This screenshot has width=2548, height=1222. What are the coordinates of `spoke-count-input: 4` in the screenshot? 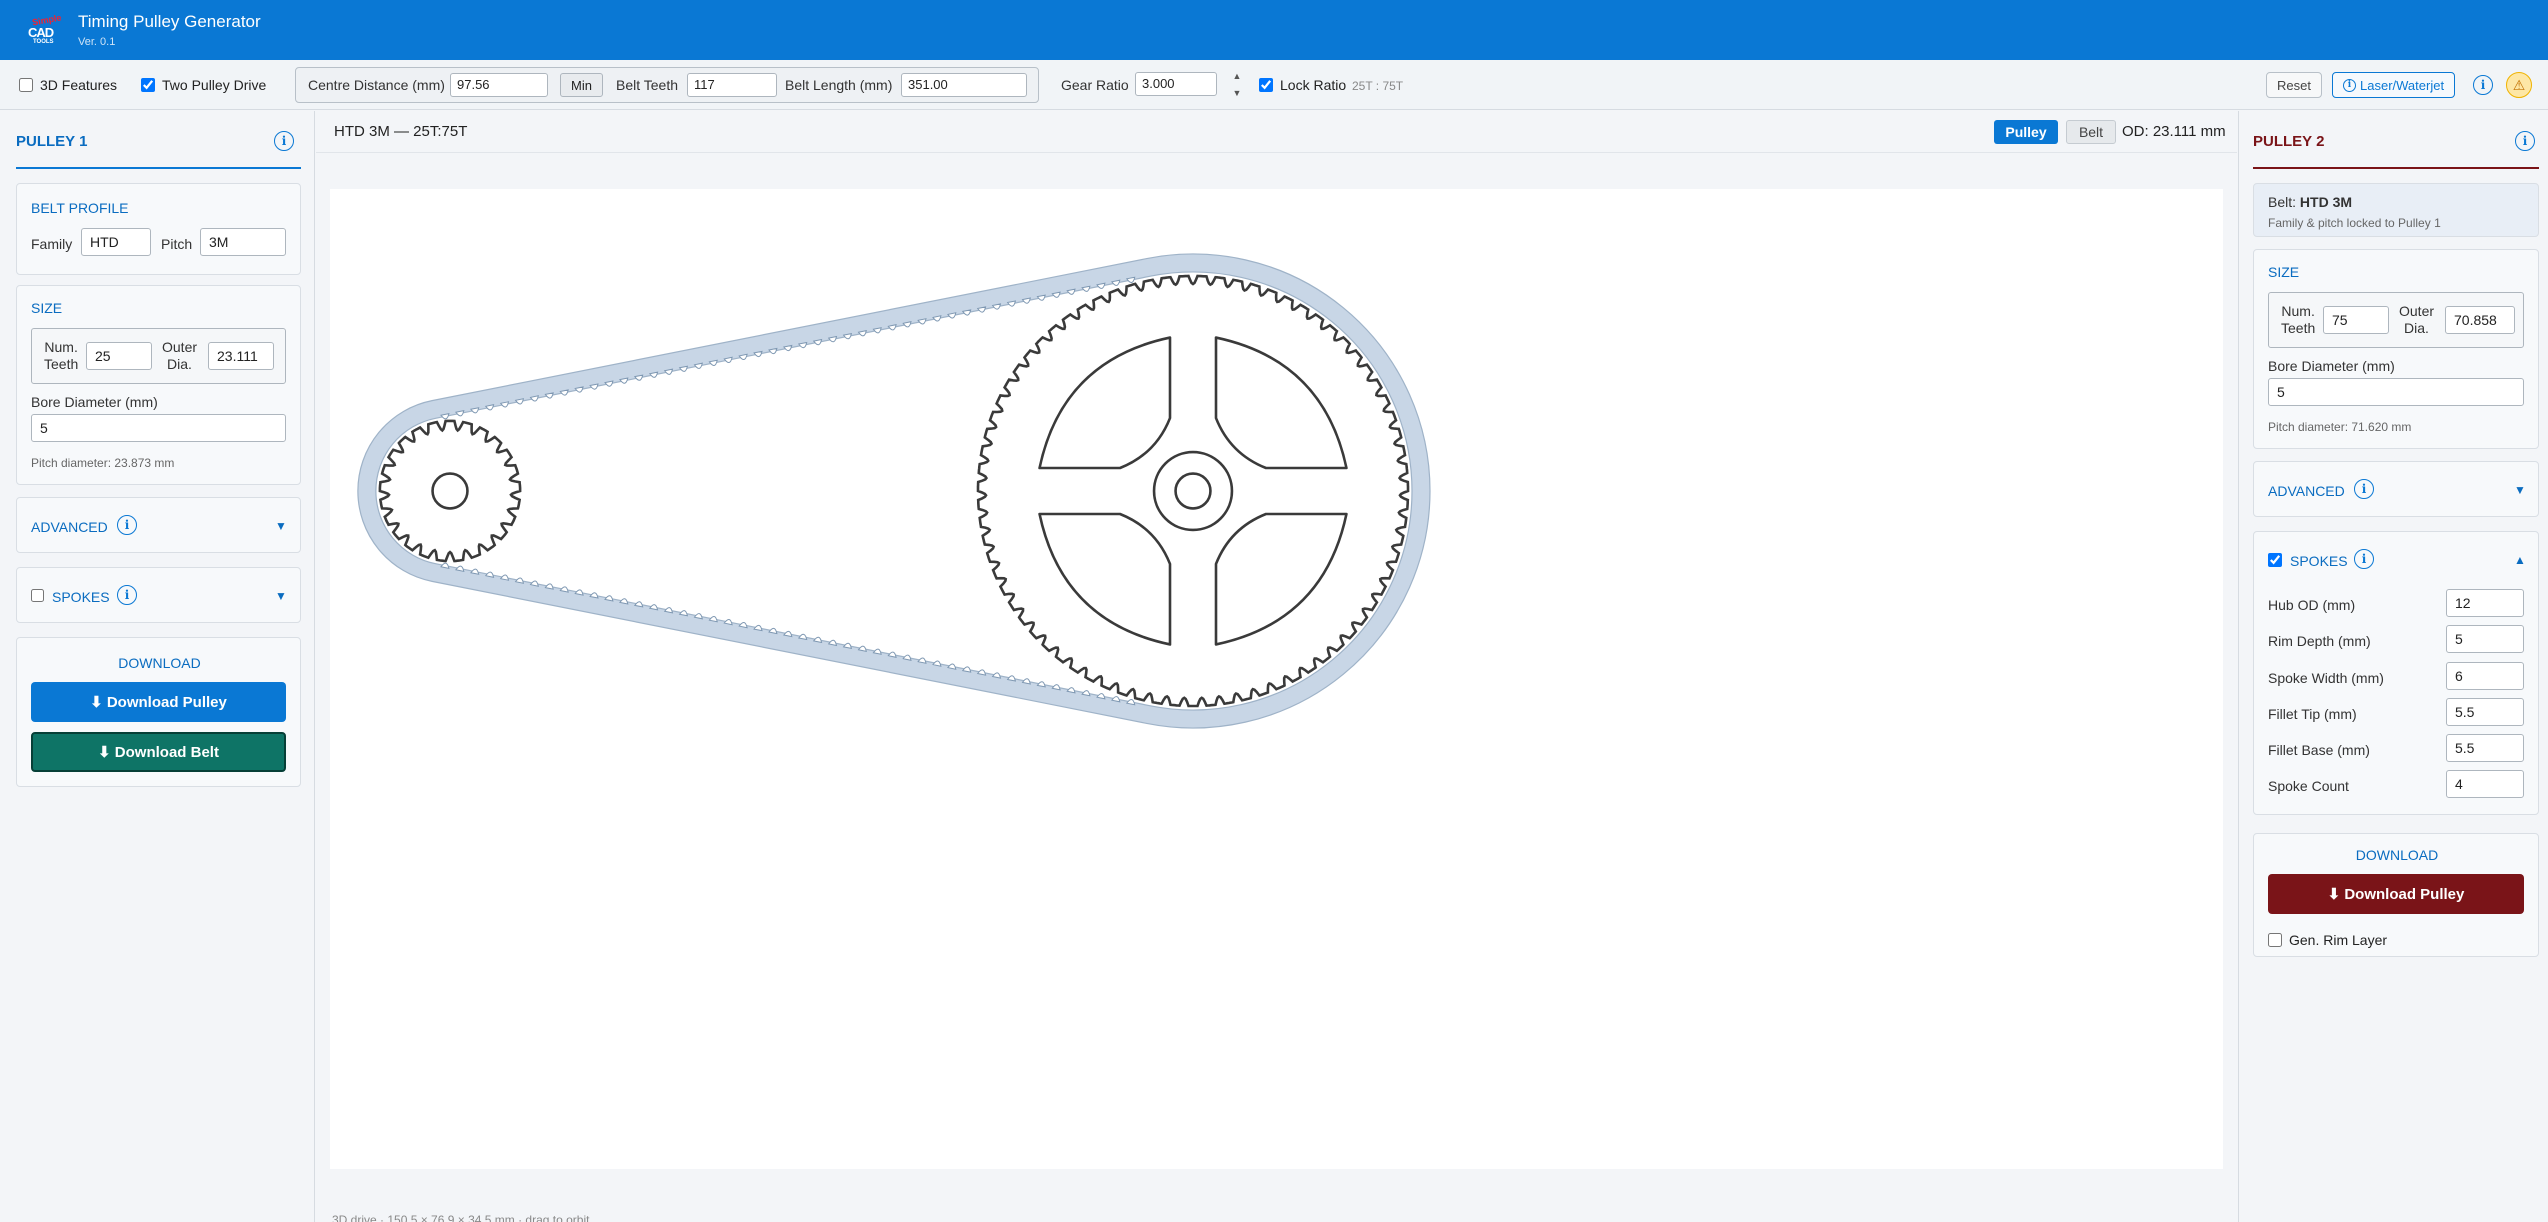 It's located at (2485, 784).